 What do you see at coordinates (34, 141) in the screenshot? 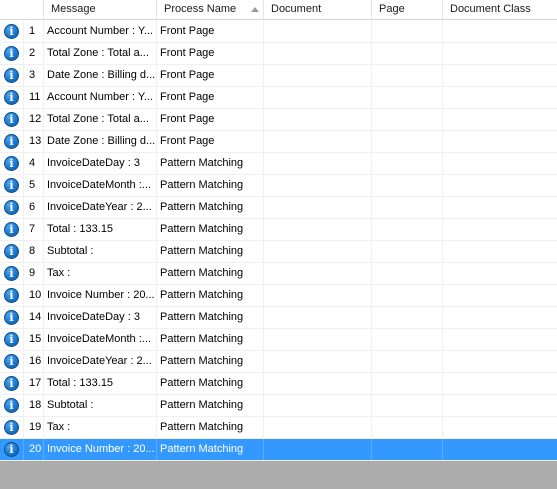
I see `row-number: 13` at bounding box center [34, 141].